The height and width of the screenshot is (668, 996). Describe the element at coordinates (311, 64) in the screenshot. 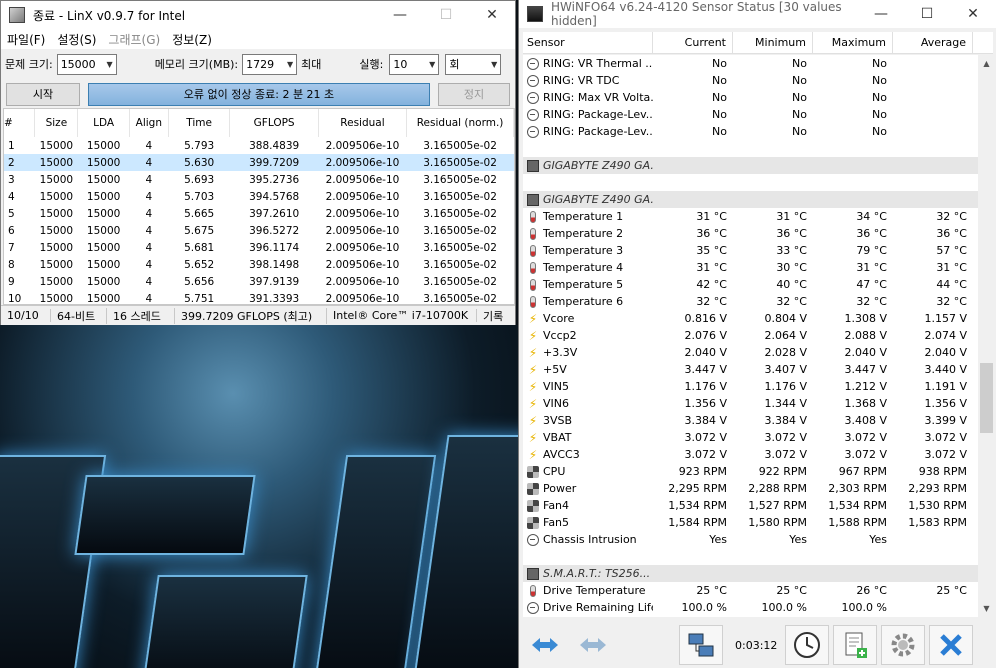

I see `max-label: 최대` at that location.